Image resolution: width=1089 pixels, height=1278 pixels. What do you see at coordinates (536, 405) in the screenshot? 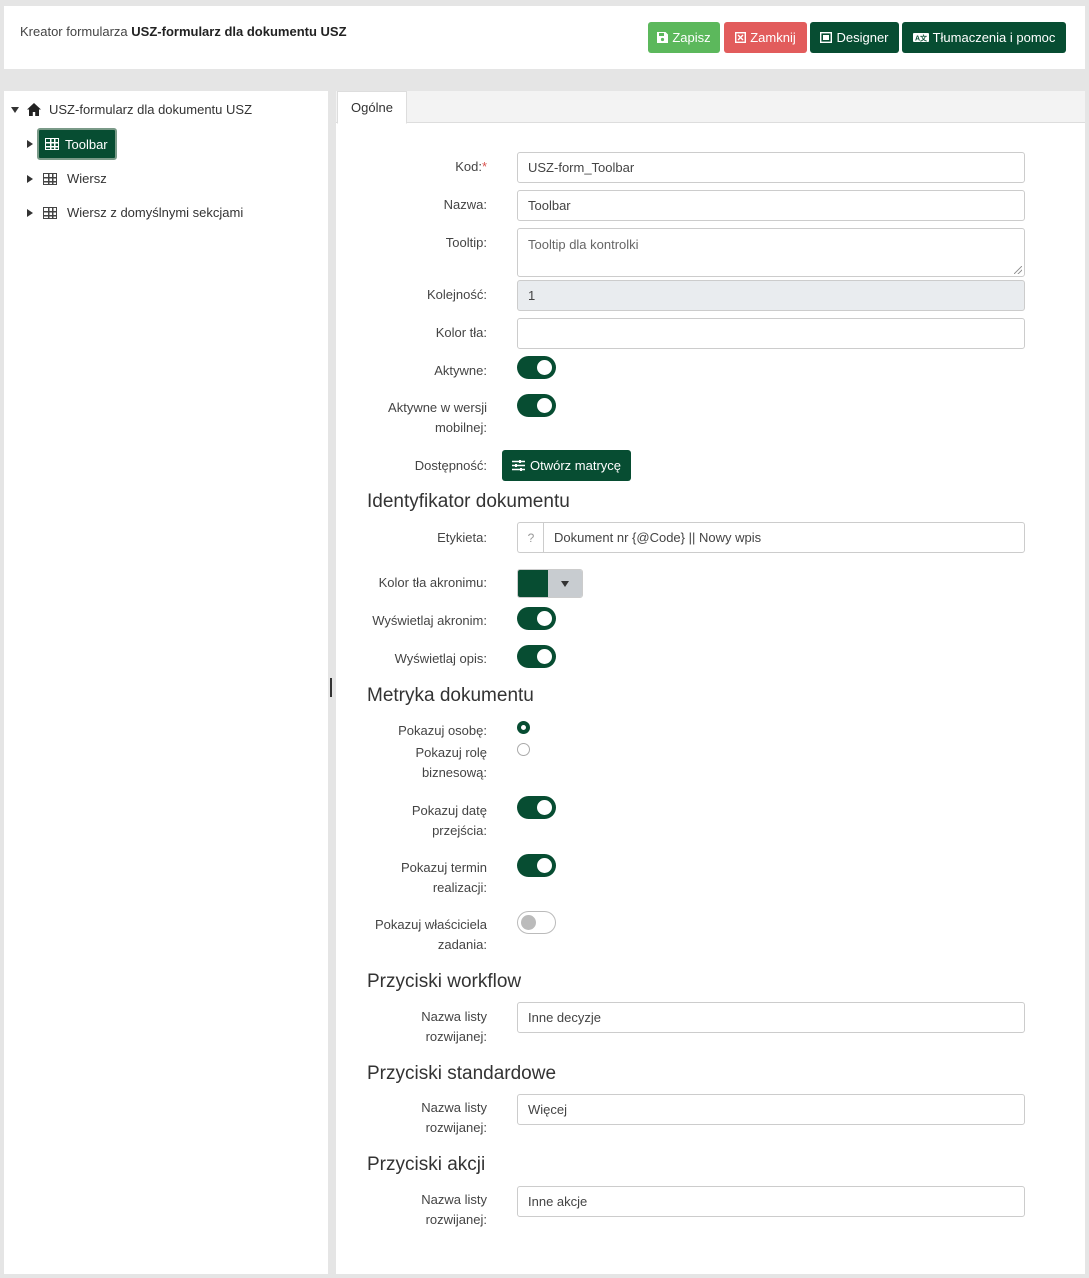
I see `aktywne-mobile-toggle` at bounding box center [536, 405].